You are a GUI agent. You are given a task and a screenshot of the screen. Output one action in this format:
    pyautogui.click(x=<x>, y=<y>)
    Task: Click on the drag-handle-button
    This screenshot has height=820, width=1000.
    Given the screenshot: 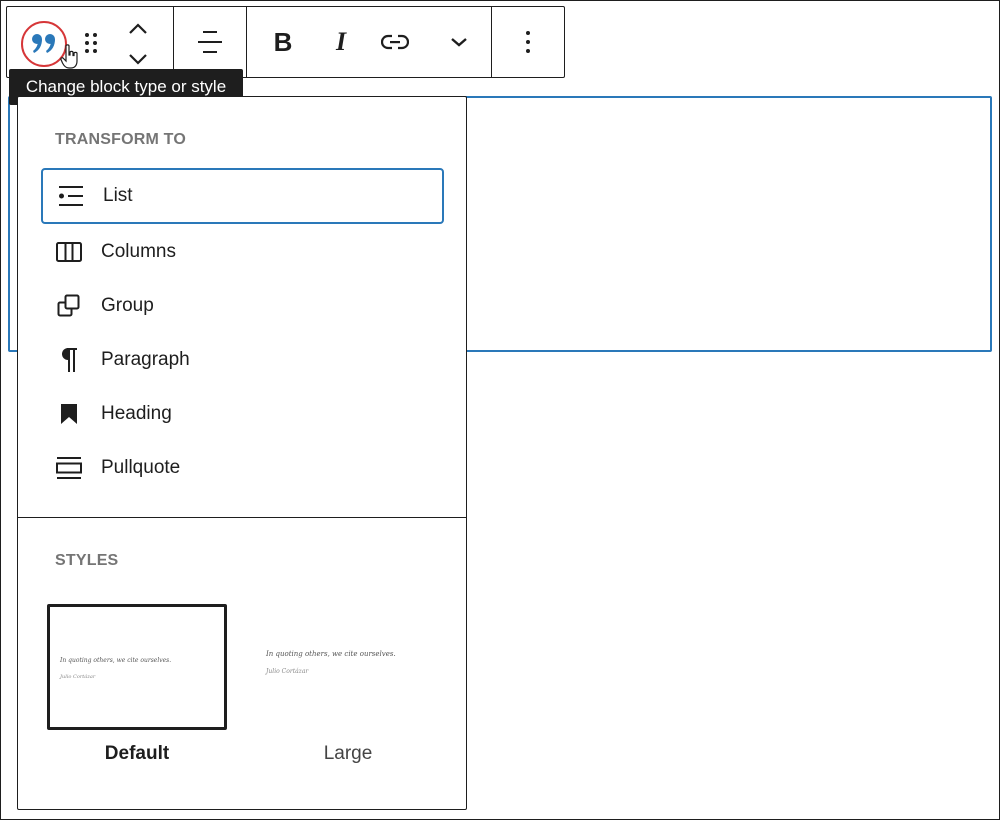 What is the action you would take?
    pyautogui.click(x=91, y=43)
    